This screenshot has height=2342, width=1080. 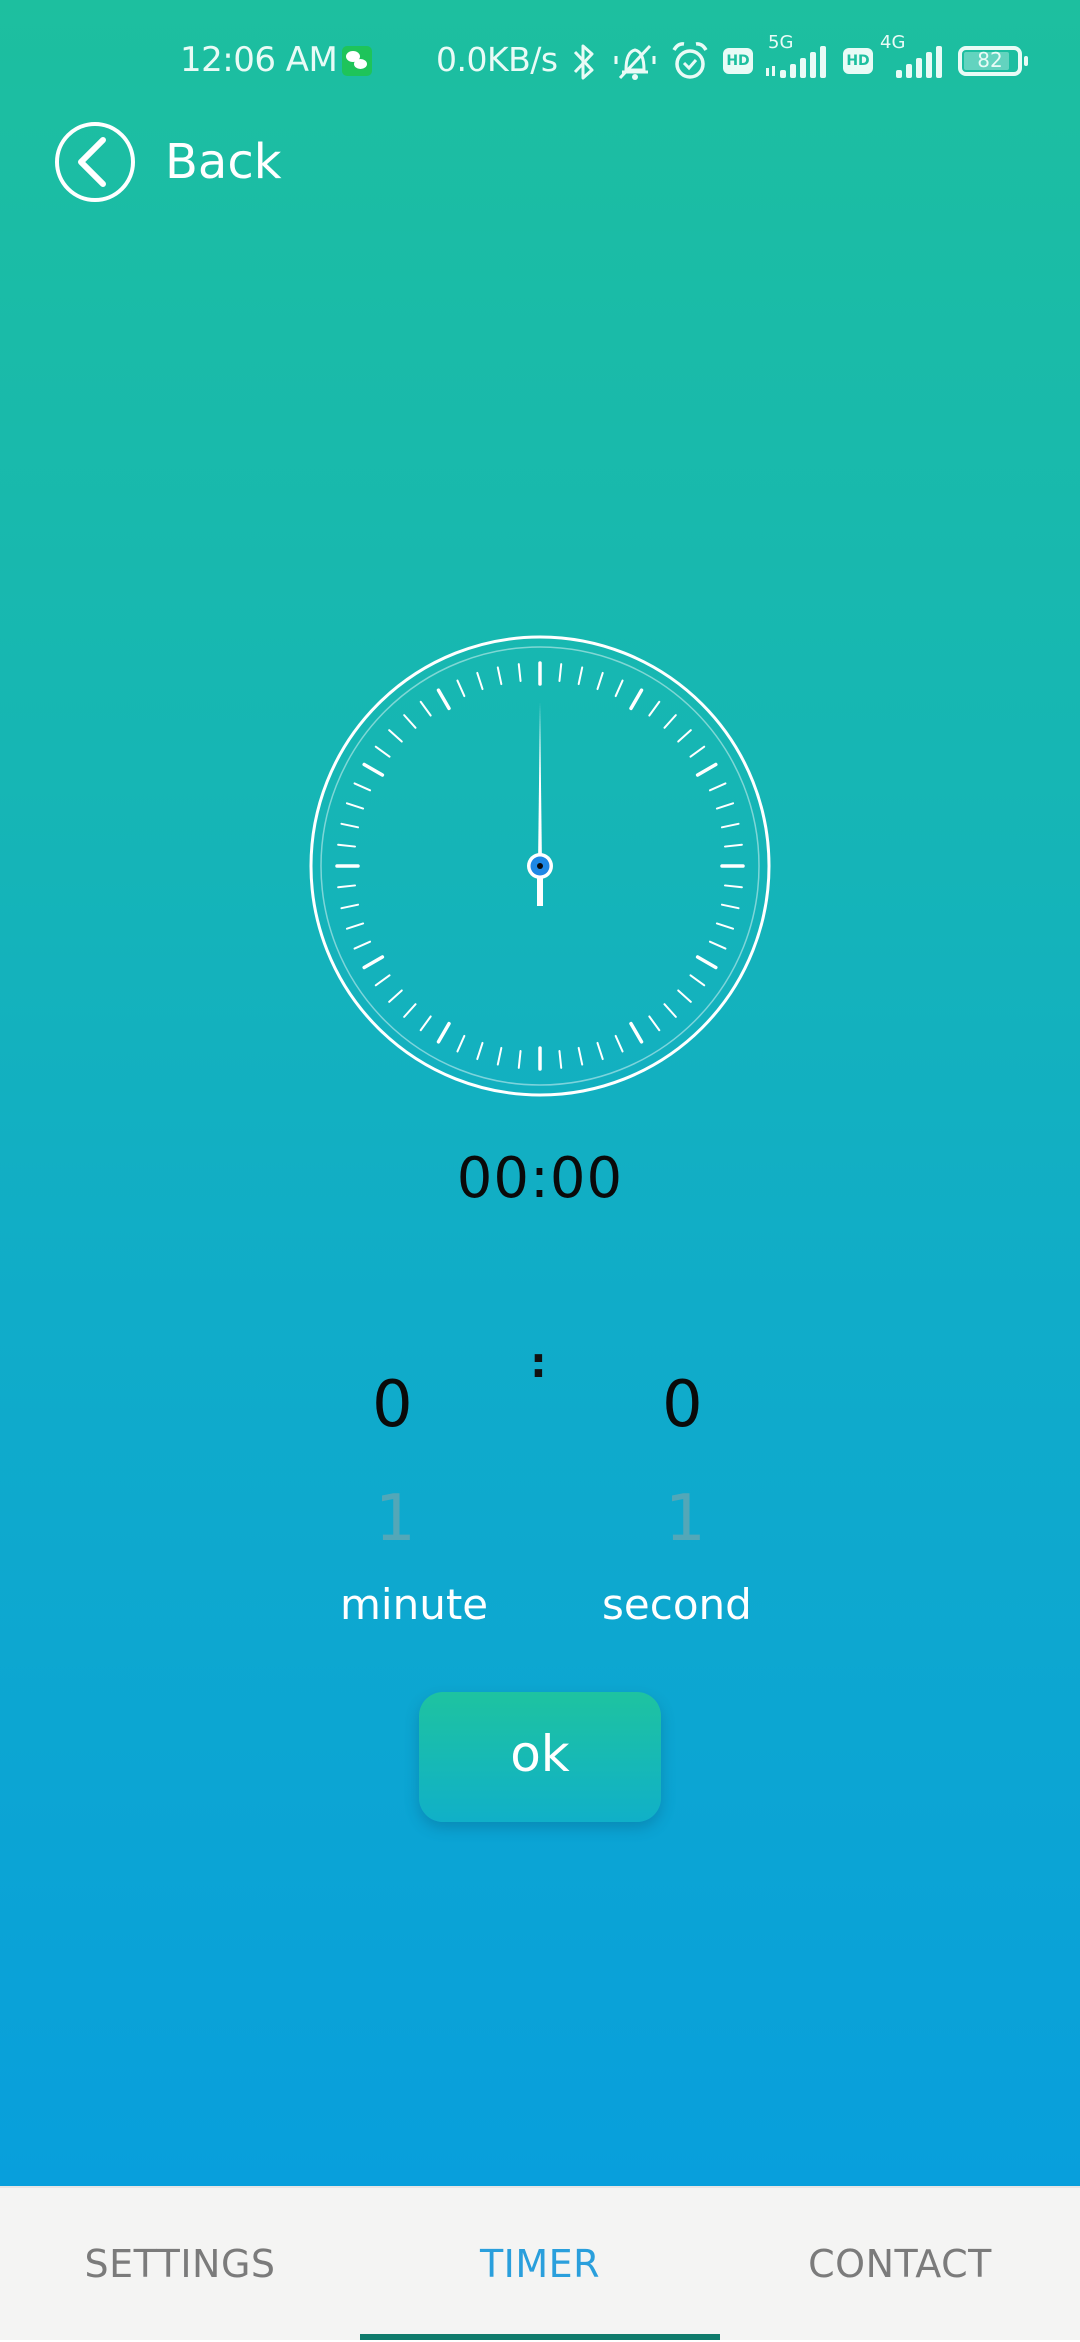 I want to click on timer-display: 00:00, so click(x=540, y=1178).